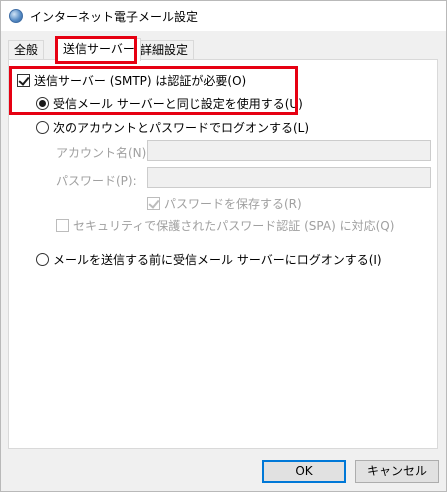 The height and width of the screenshot is (492, 447). What do you see at coordinates (23, 80) in the screenshot?
I see `require-auth-checkbox` at bounding box center [23, 80].